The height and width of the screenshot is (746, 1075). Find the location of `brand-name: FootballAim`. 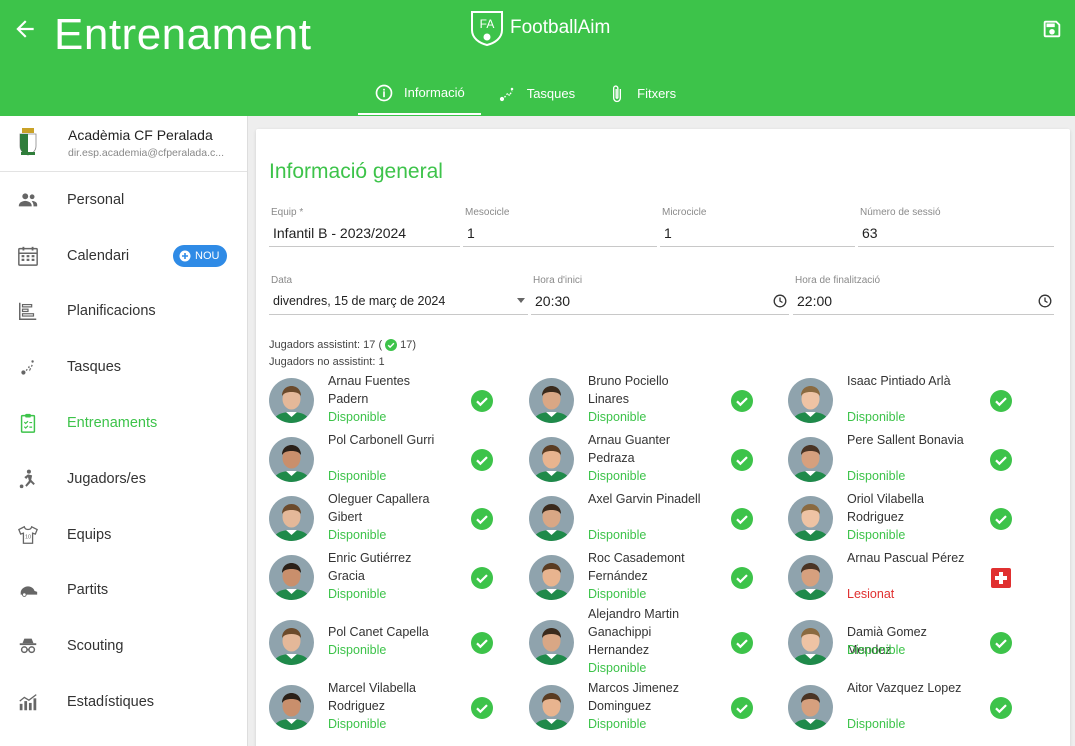

brand-name: FootballAim is located at coordinates (560, 27).